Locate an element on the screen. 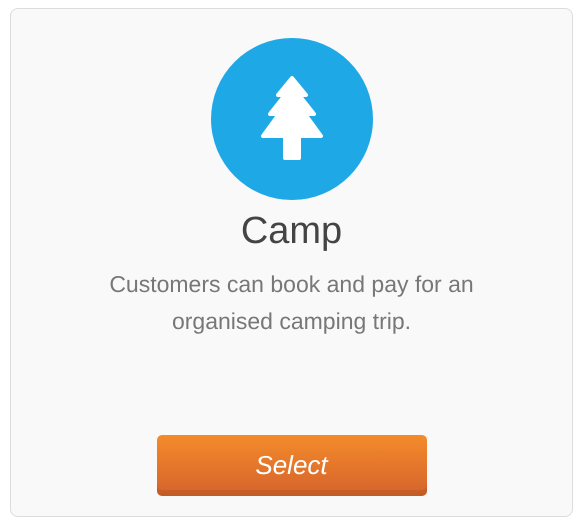  card-title: Camp is located at coordinates (291, 231).